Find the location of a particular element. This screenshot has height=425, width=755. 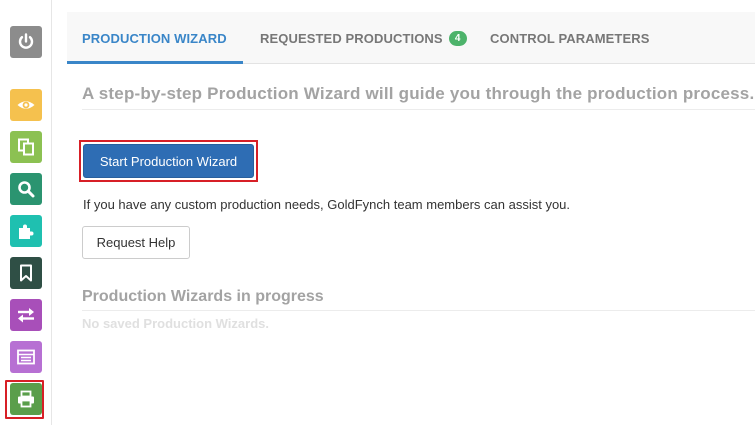

tab-label: PRODUCTION WIZARD is located at coordinates (154, 38).